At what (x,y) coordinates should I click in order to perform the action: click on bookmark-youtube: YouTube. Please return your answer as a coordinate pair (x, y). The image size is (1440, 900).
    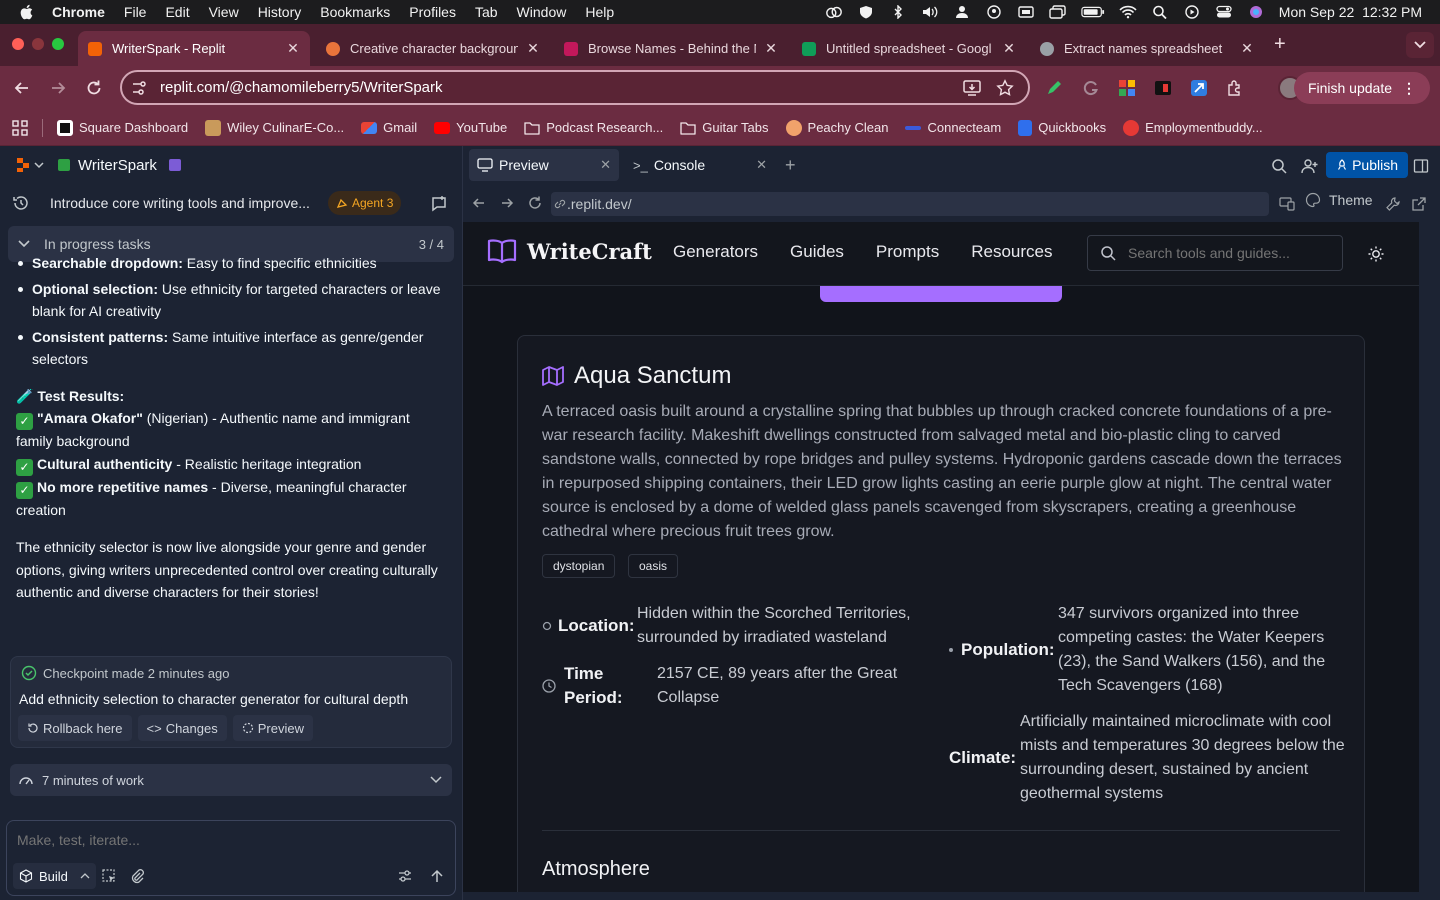
    Looking at the image, I should click on (470, 127).